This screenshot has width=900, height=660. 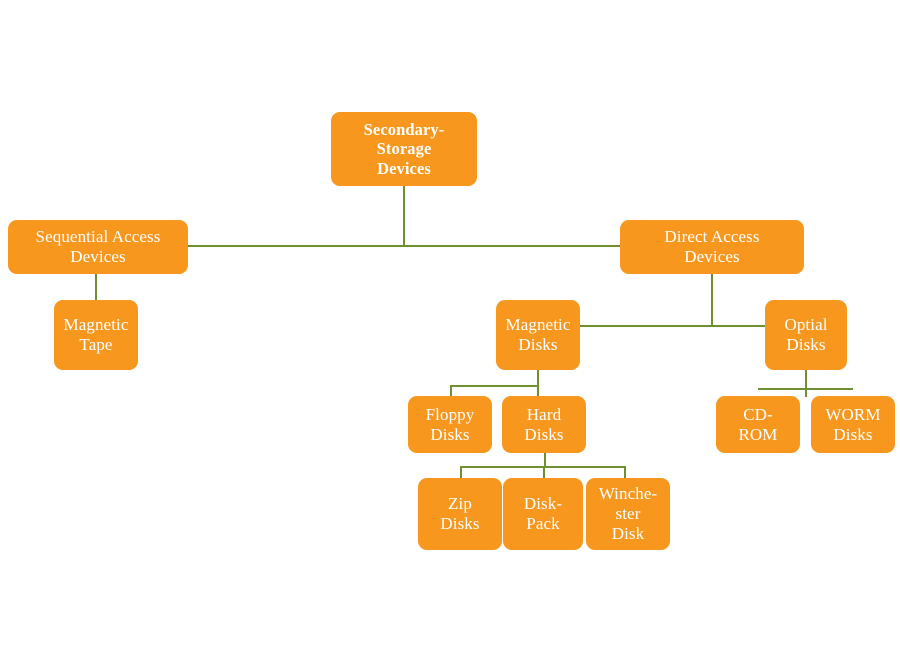 What do you see at coordinates (806, 383) in the screenshot?
I see `connector-optial-disks-stem` at bounding box center [806, 383].